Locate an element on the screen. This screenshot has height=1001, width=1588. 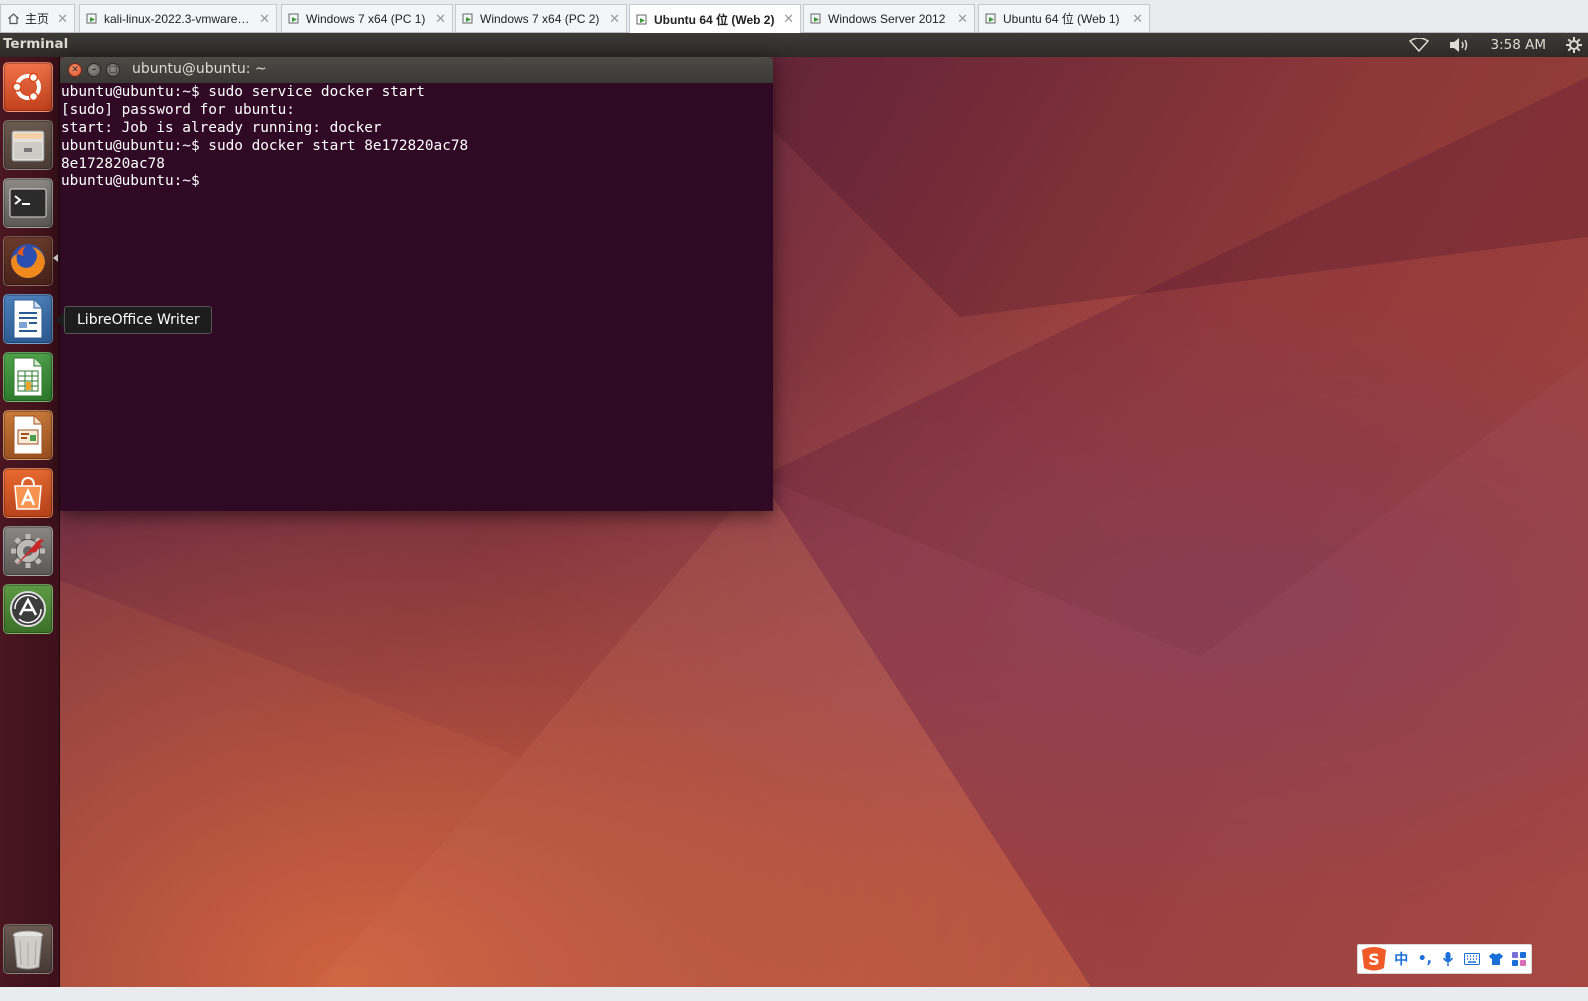
launcher-software-updater is located at coordinates (28, 609).